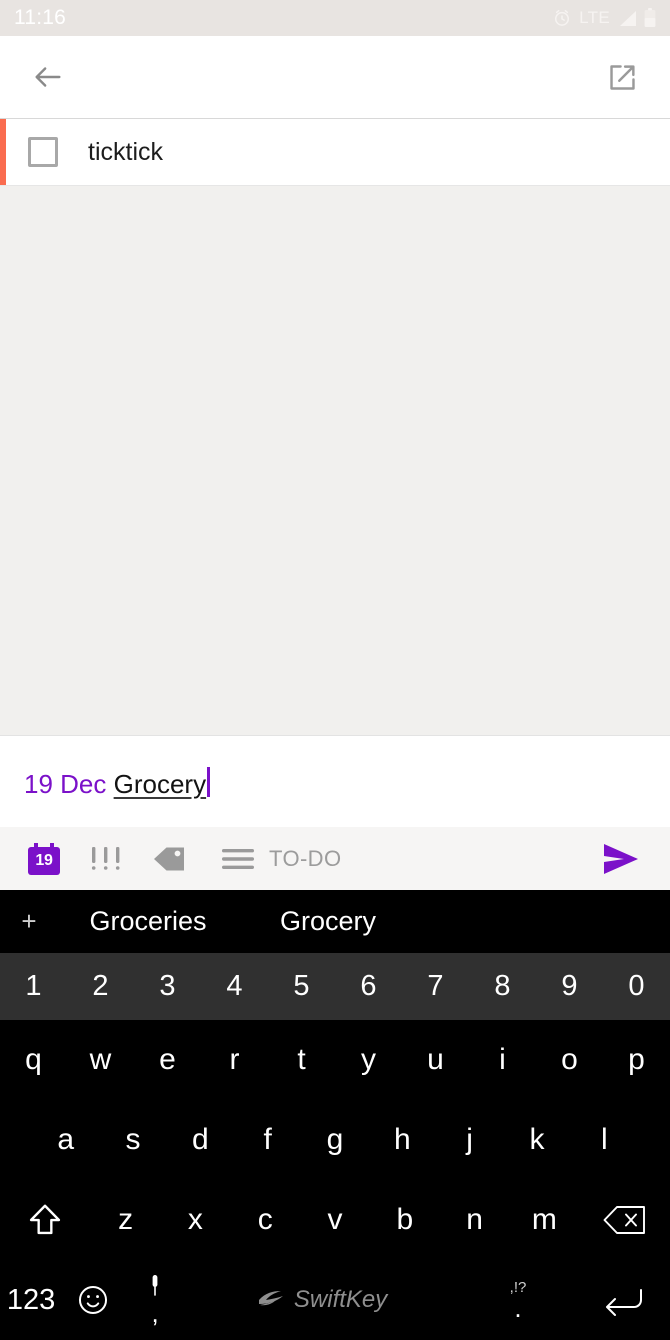 The image size is (670, 1340). I want to click on calendar-icon: 19, so click(44, 858).